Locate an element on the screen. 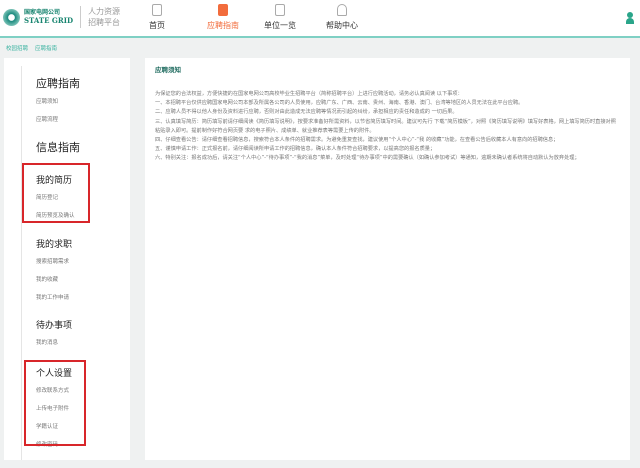 Image resolution: width=640 pixels, height=468 pixels. sidebar-item: 应聘须知 is located at coordinates (58, 101).